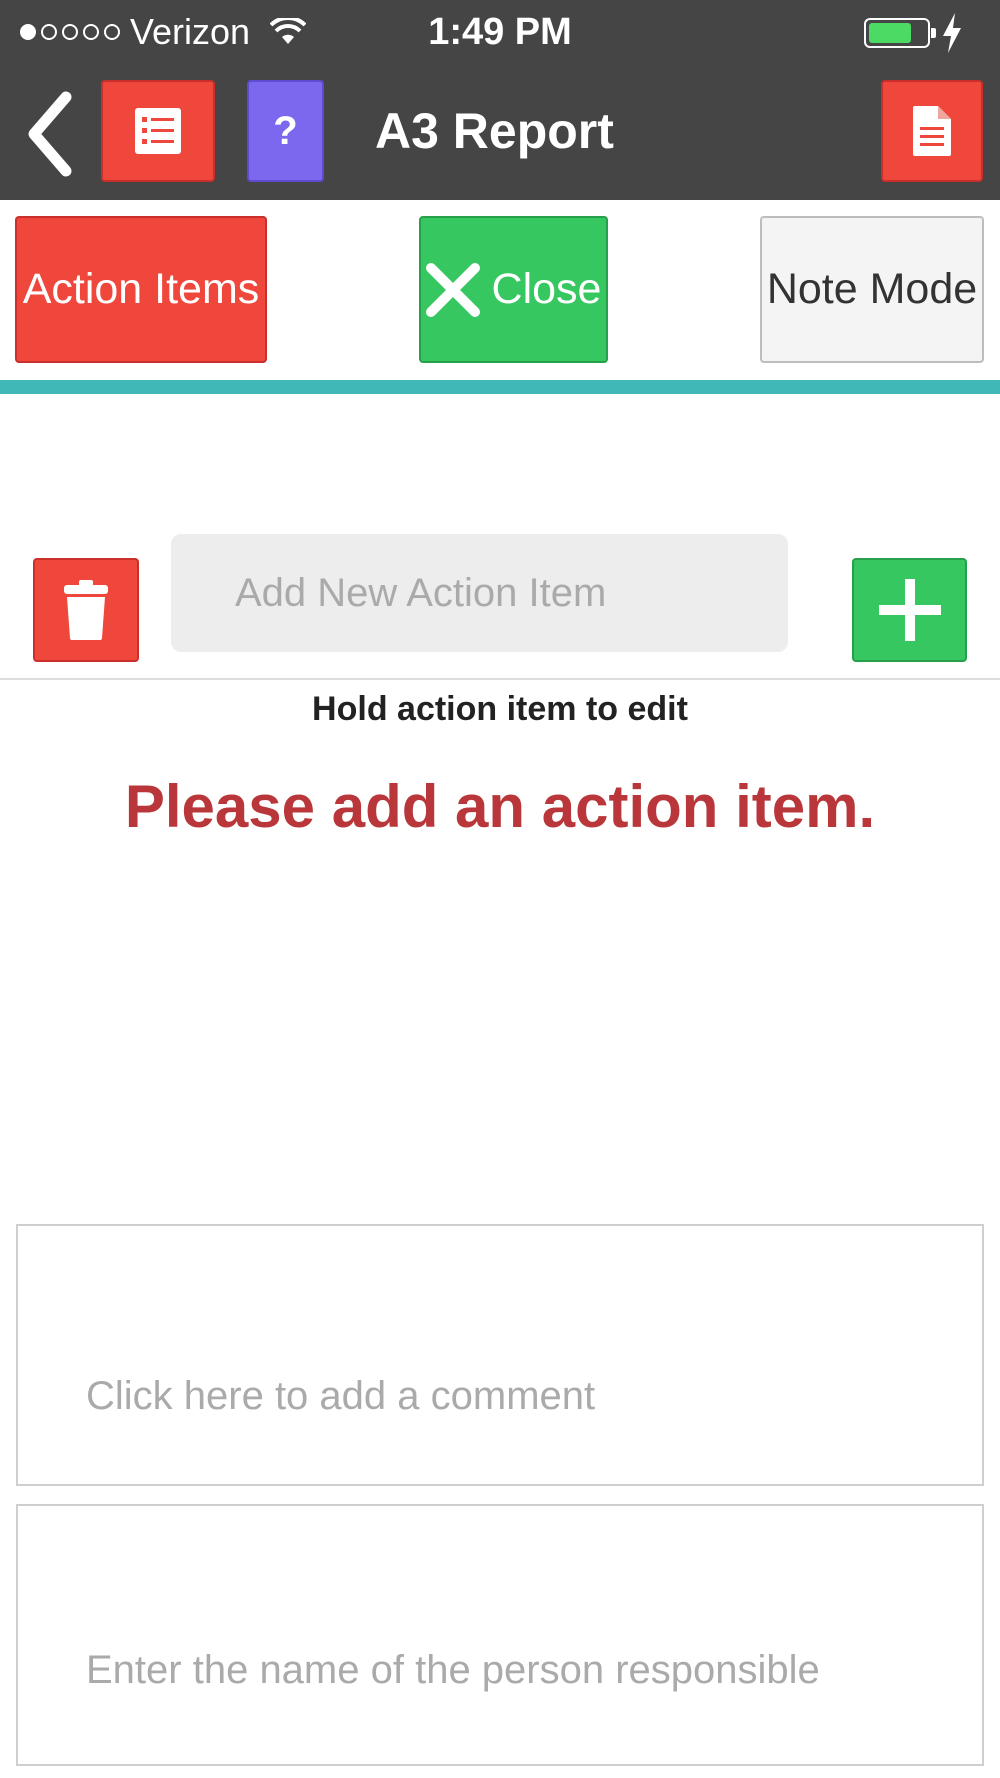  What do you see at coordinates (500, 806) in the screenshot?
I see `empty-state-message: Please add an action item.` at bounding box center [500, 806].